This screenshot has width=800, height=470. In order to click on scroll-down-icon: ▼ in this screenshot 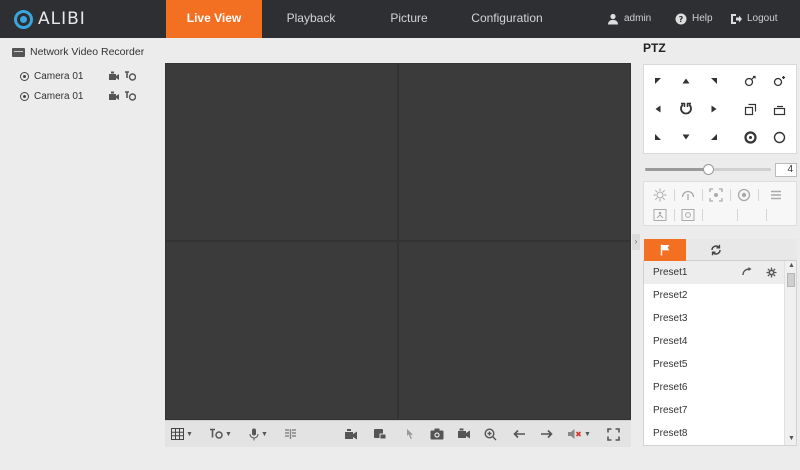, I will do `click(791, 438)`.